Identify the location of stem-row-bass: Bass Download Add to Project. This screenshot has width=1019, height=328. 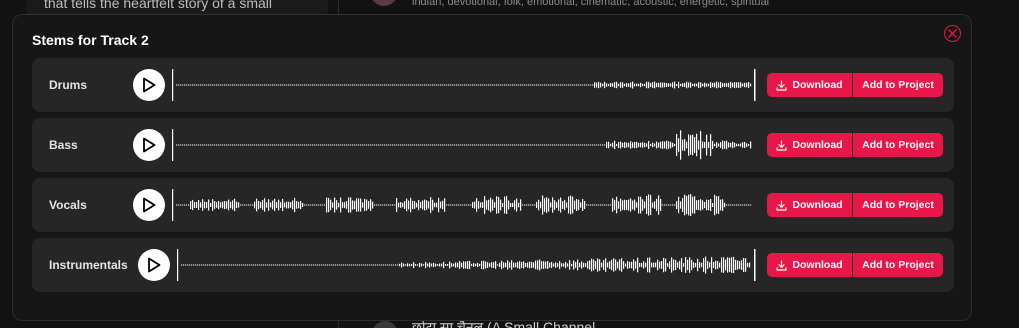
(493, 145).